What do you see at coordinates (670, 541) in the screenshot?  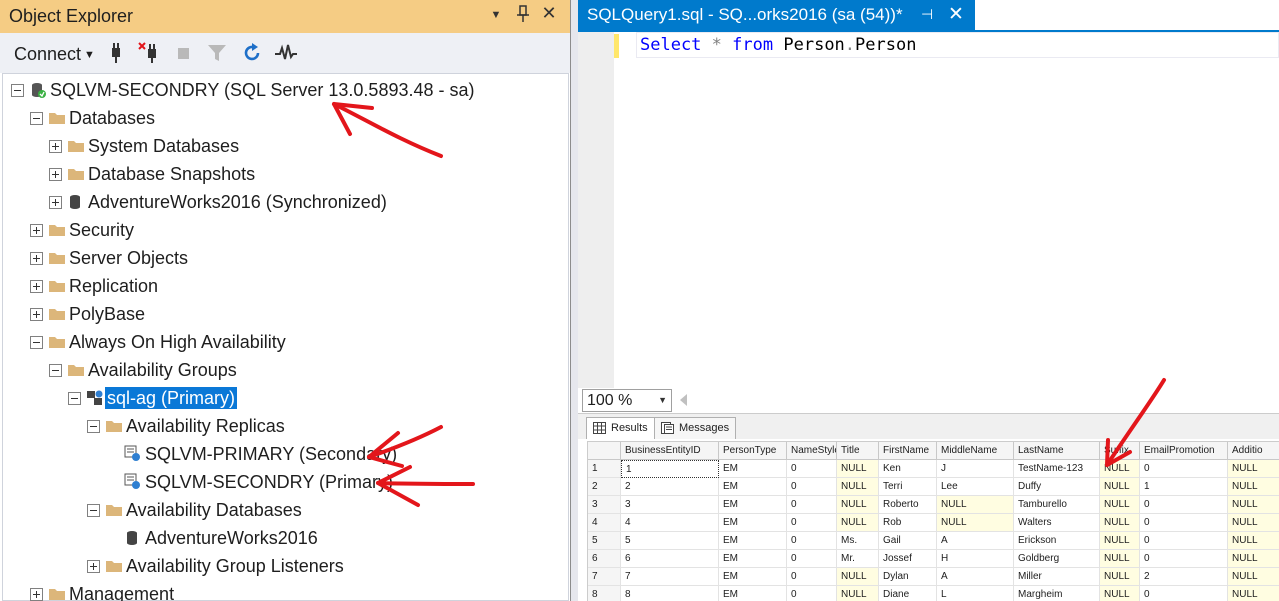 I see `table-cell: 5` at bounding box center [670, 541].